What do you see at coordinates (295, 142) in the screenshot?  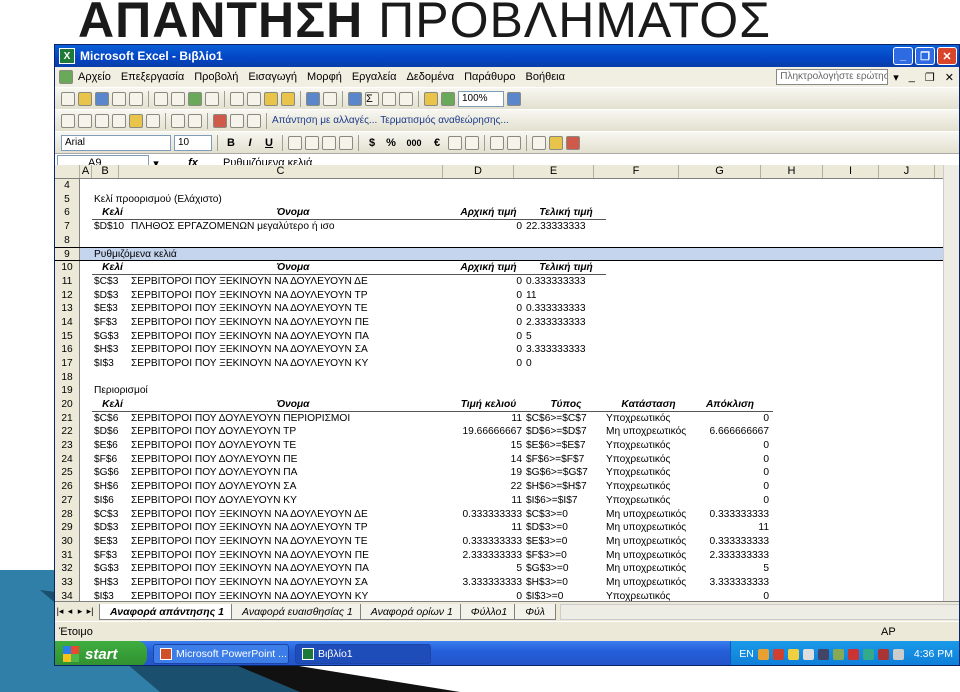 I see `align-left-icon` at bounding box center [295, 142].